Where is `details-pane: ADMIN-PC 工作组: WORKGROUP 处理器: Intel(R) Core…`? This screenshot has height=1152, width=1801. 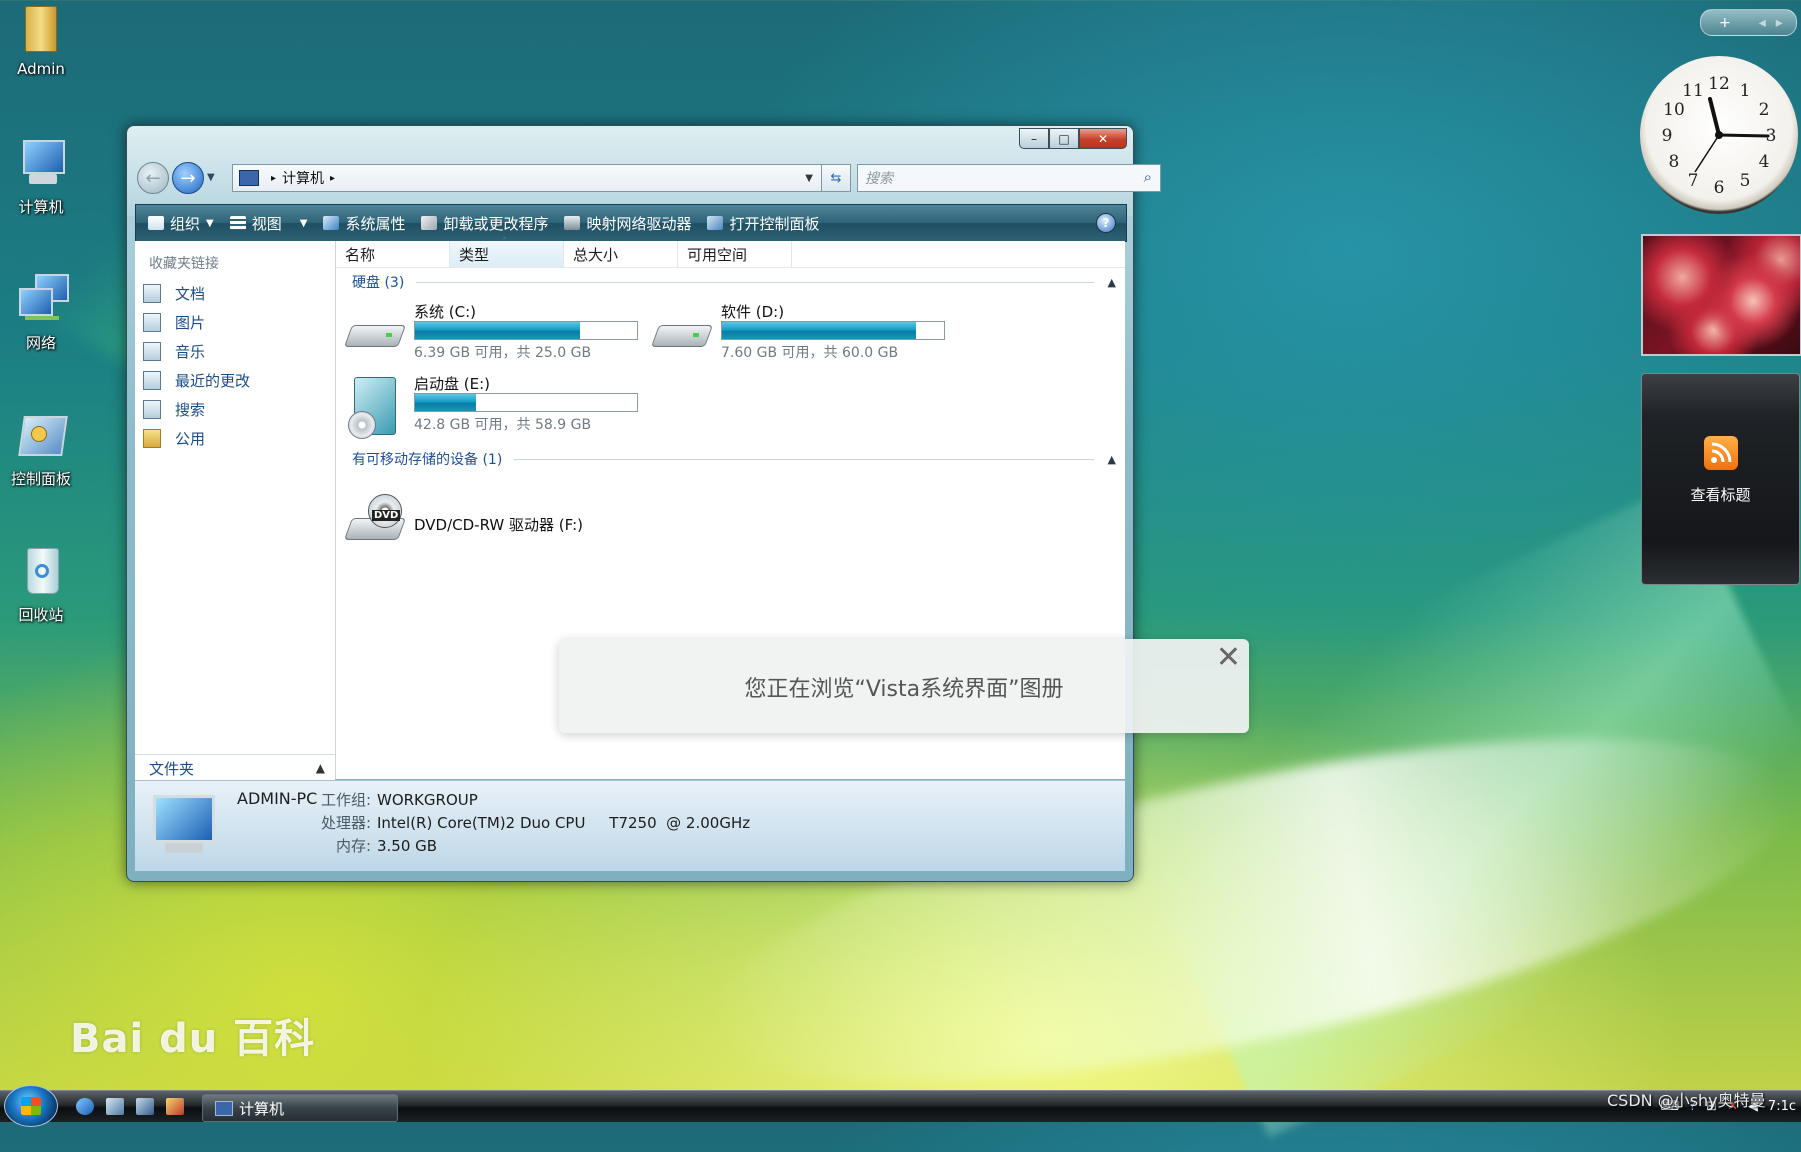
details-pane: ADMIN-PC 工作组: WORKGROUP 处理器: Intel(R) Core… is located at coordinates (630, 825).